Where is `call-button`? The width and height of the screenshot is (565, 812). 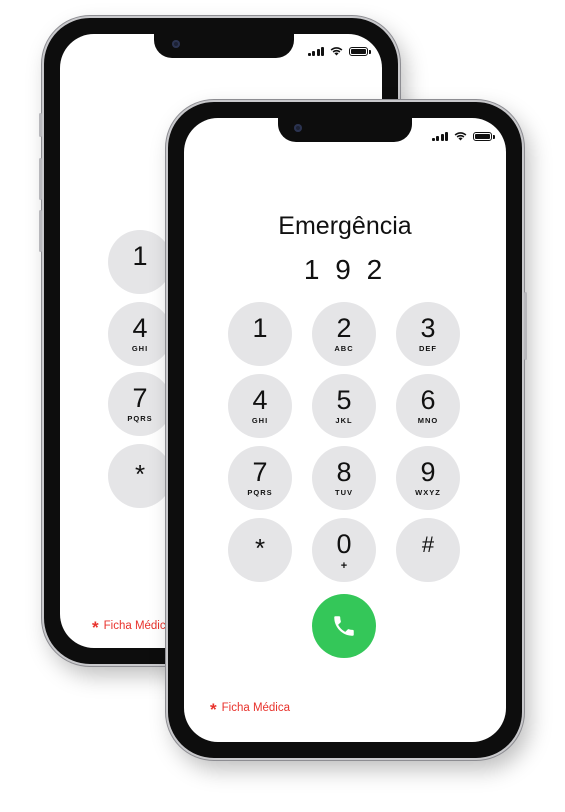
call-button is located at coordinates (344, 626).